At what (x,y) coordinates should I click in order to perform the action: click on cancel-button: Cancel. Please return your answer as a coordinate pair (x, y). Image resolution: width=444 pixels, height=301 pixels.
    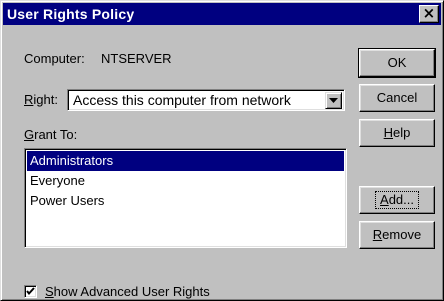
    Looking at the image, I should click on (397, 98).